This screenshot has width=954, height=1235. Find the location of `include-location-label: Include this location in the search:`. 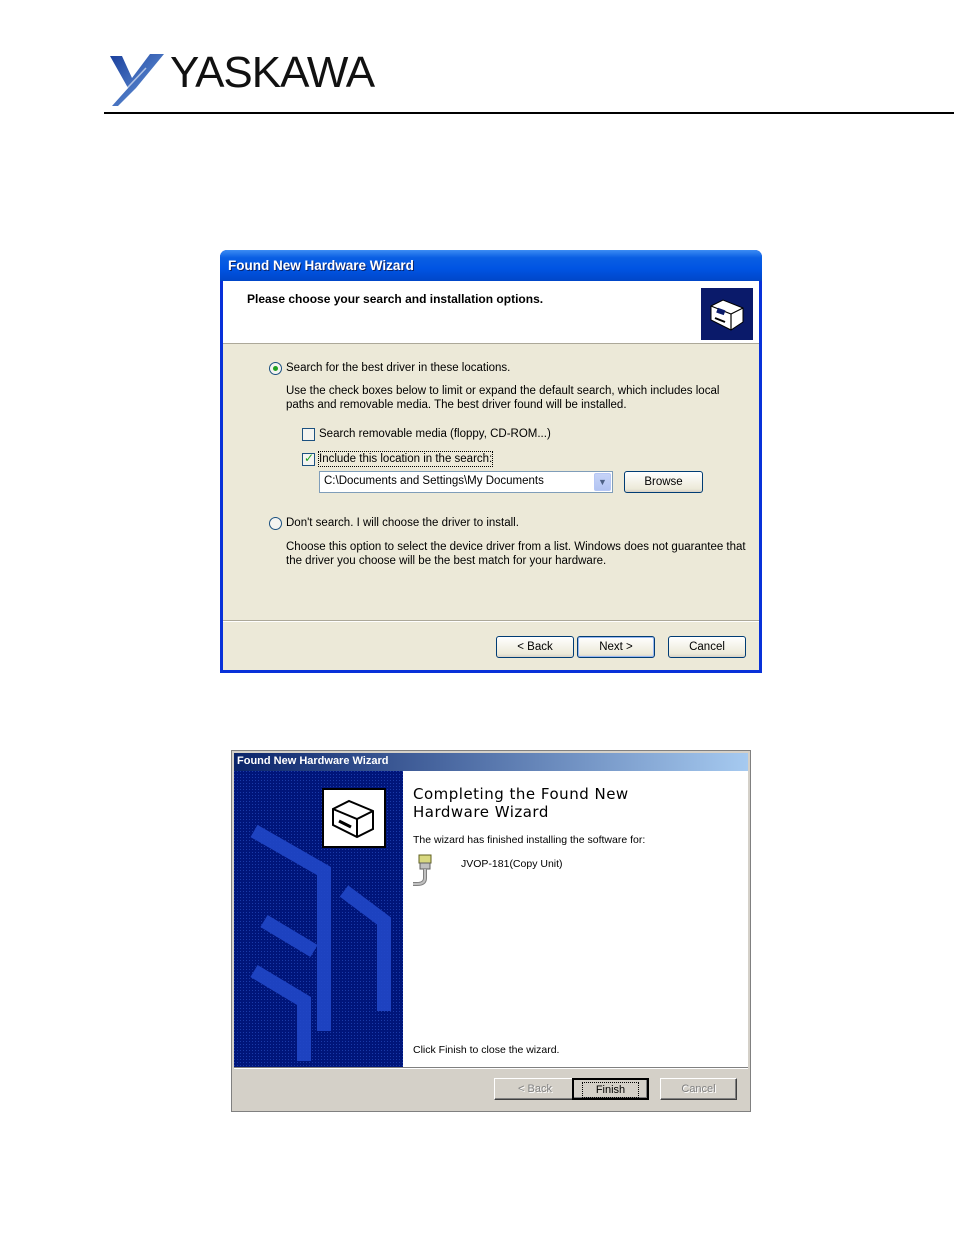

include-location-label: Include this location in the search: is located at coordinates (405, 459).